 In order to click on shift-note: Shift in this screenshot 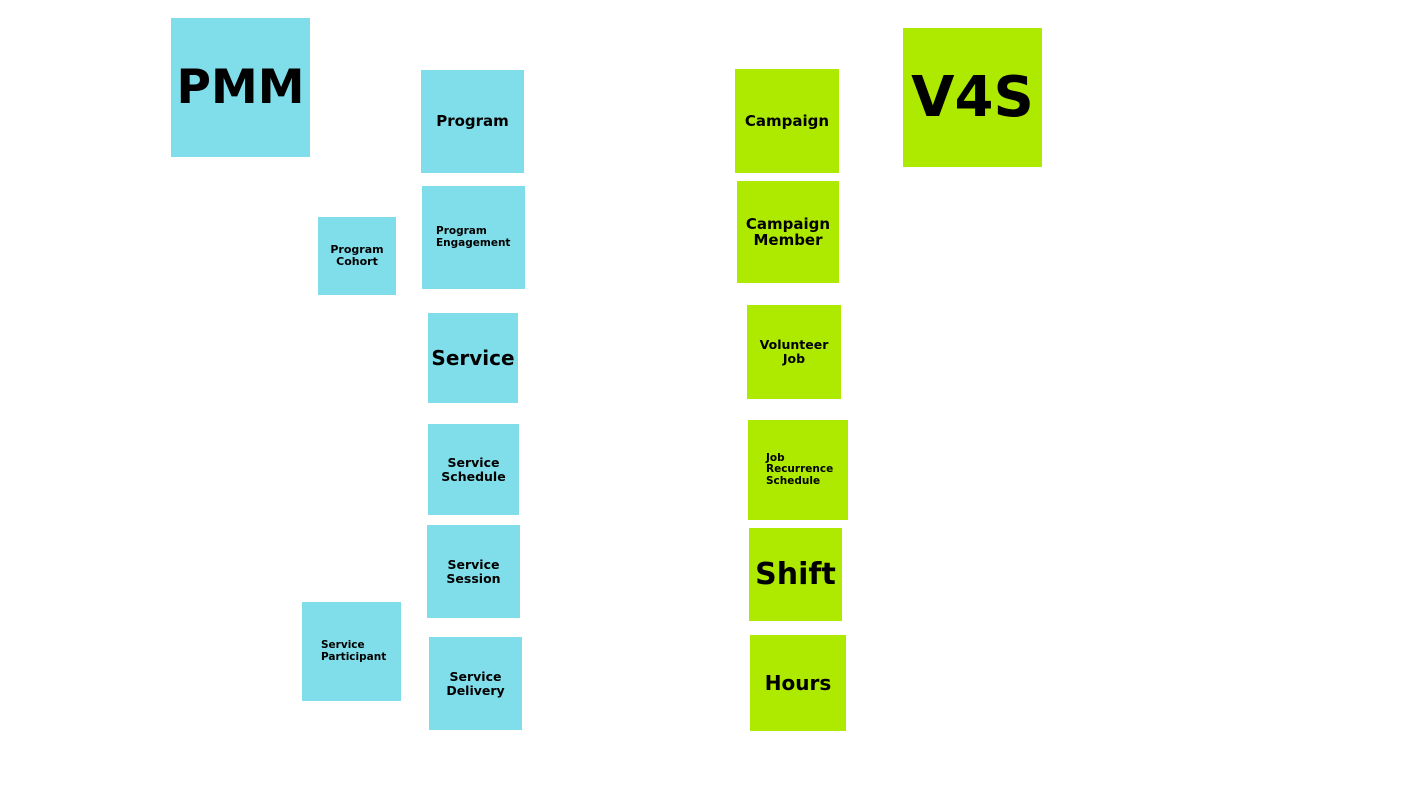, I will do `click(795, 574)`.